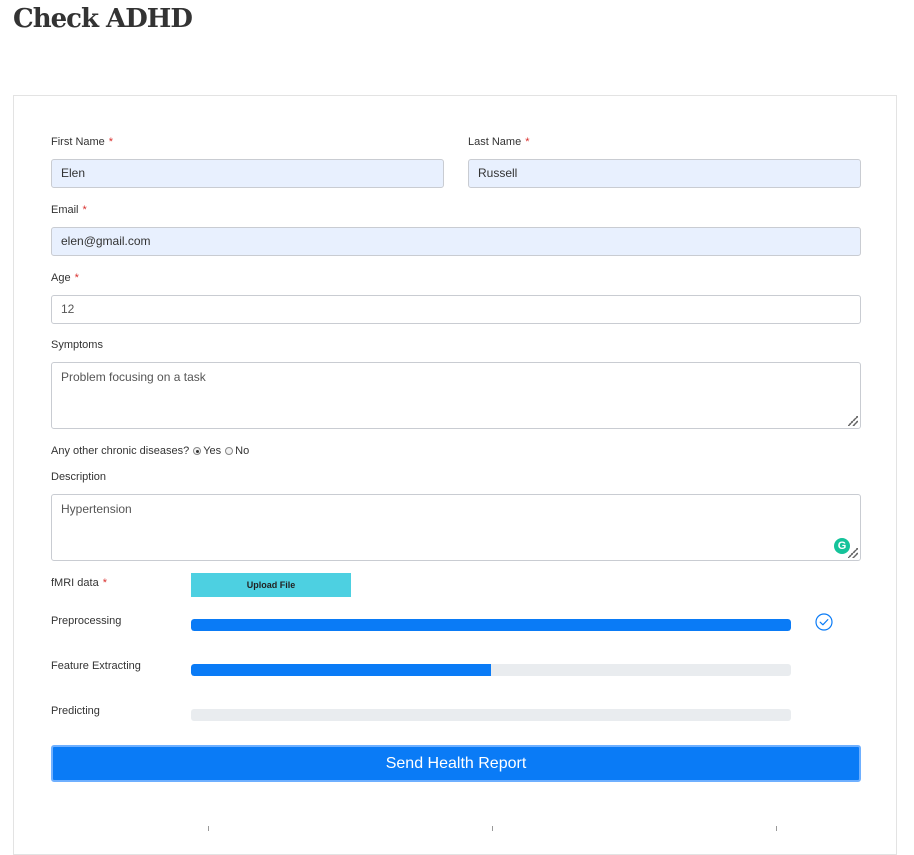  What do you see at coordinates (824, 622) in the screenshot?
I see `check-circle-icon` at bounding box center [824, 622].